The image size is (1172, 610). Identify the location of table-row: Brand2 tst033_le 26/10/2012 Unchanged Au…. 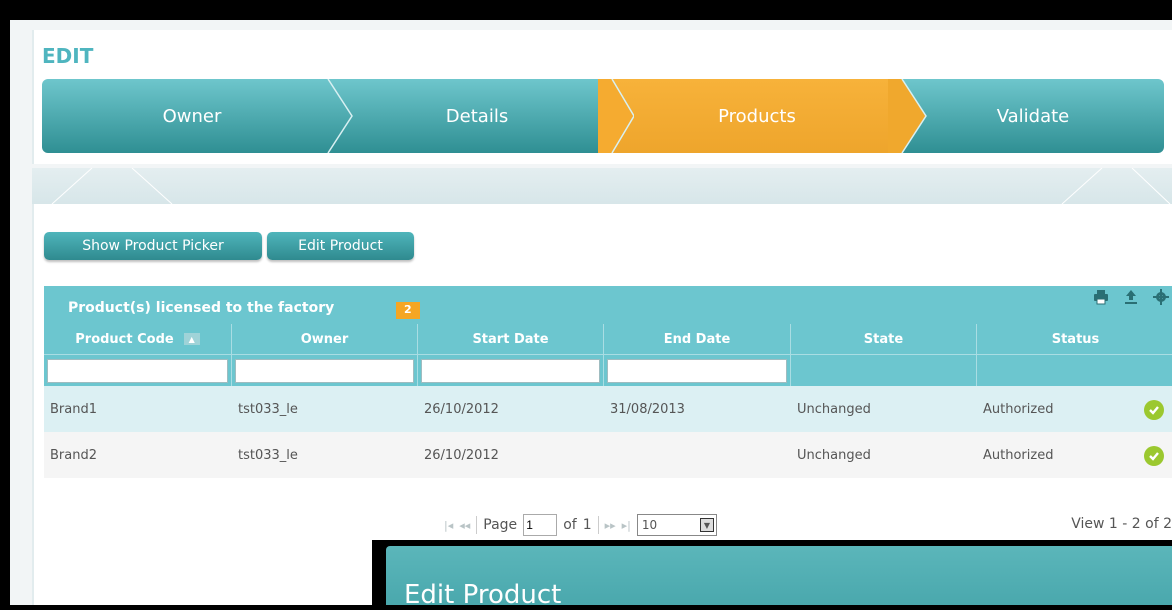
(608, 455).